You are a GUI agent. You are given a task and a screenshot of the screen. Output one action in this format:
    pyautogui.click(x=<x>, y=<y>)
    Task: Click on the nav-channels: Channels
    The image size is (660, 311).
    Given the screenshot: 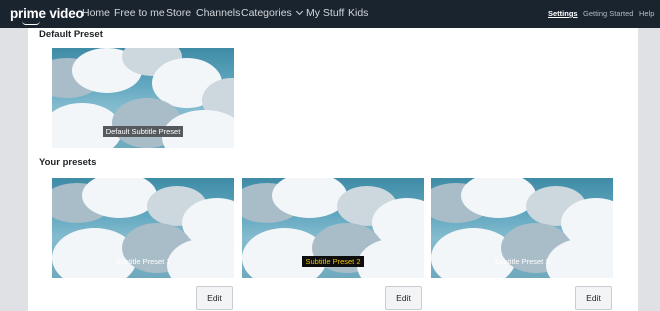 What is the action you would take?
    pyautogui.click(x=218, y=13)
    